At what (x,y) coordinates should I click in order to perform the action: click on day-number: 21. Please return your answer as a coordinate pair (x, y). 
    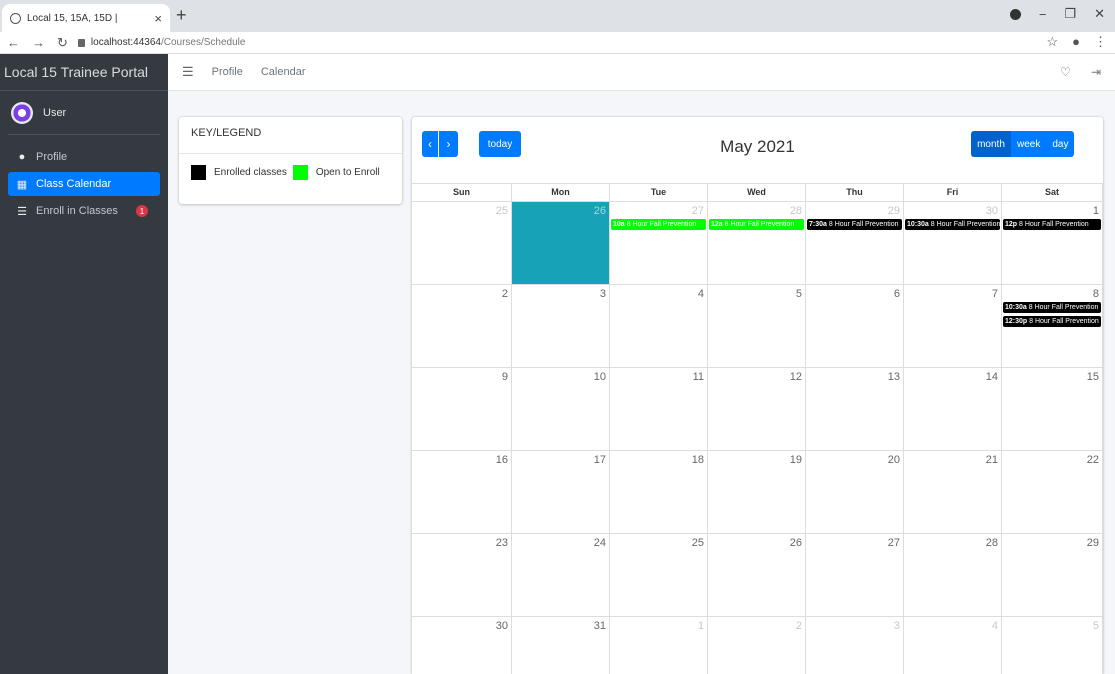
    Looking at the image, I should click on (992, 460).